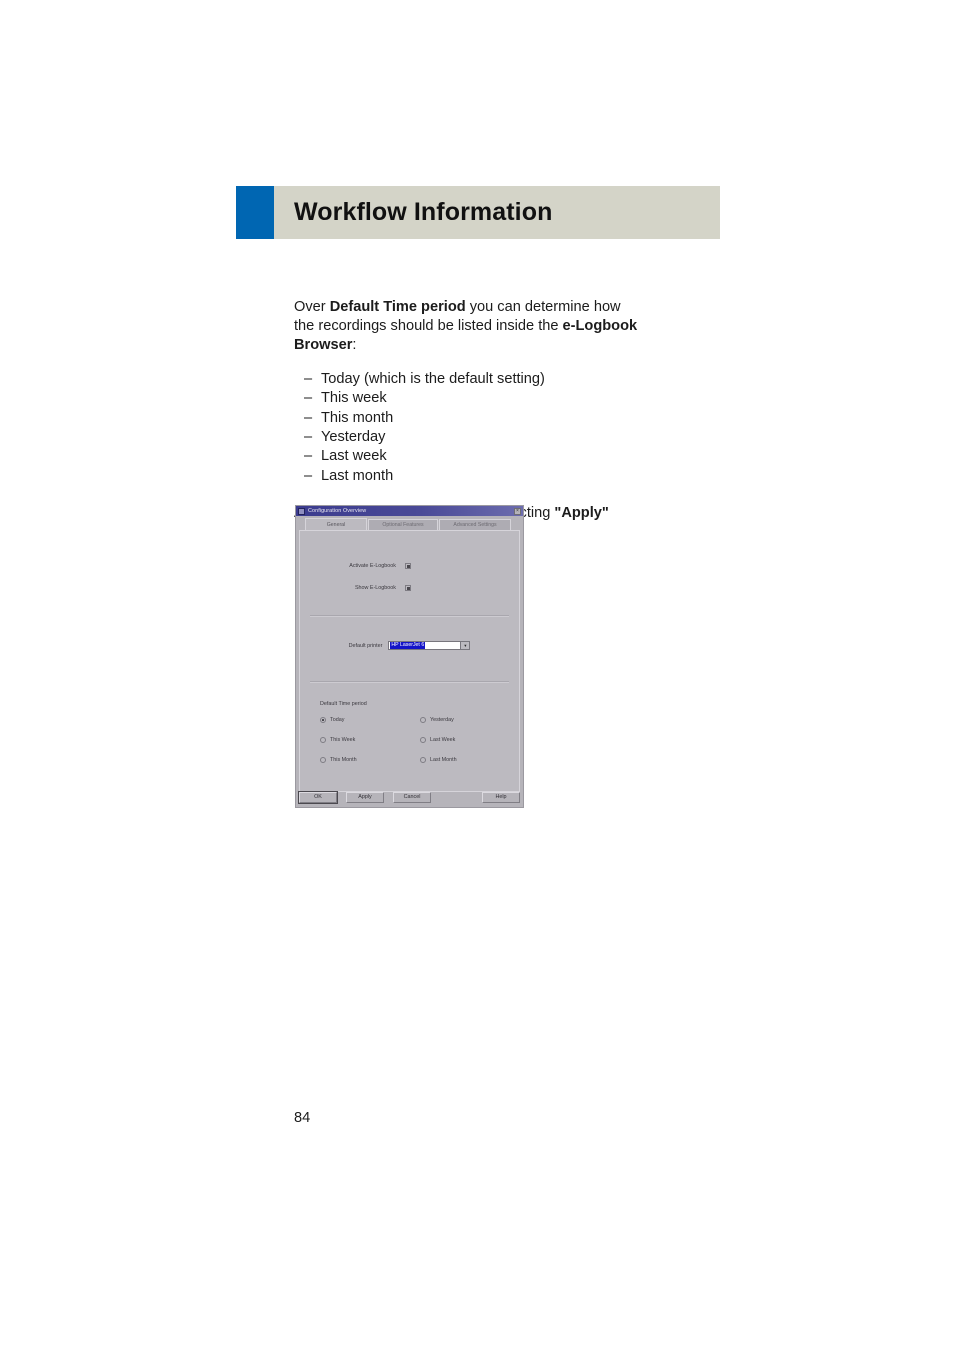 This screenshot has width=954, height=1351. I want to click on activate-elogbook-row: Activate E-Logbook, so click(372, 566).